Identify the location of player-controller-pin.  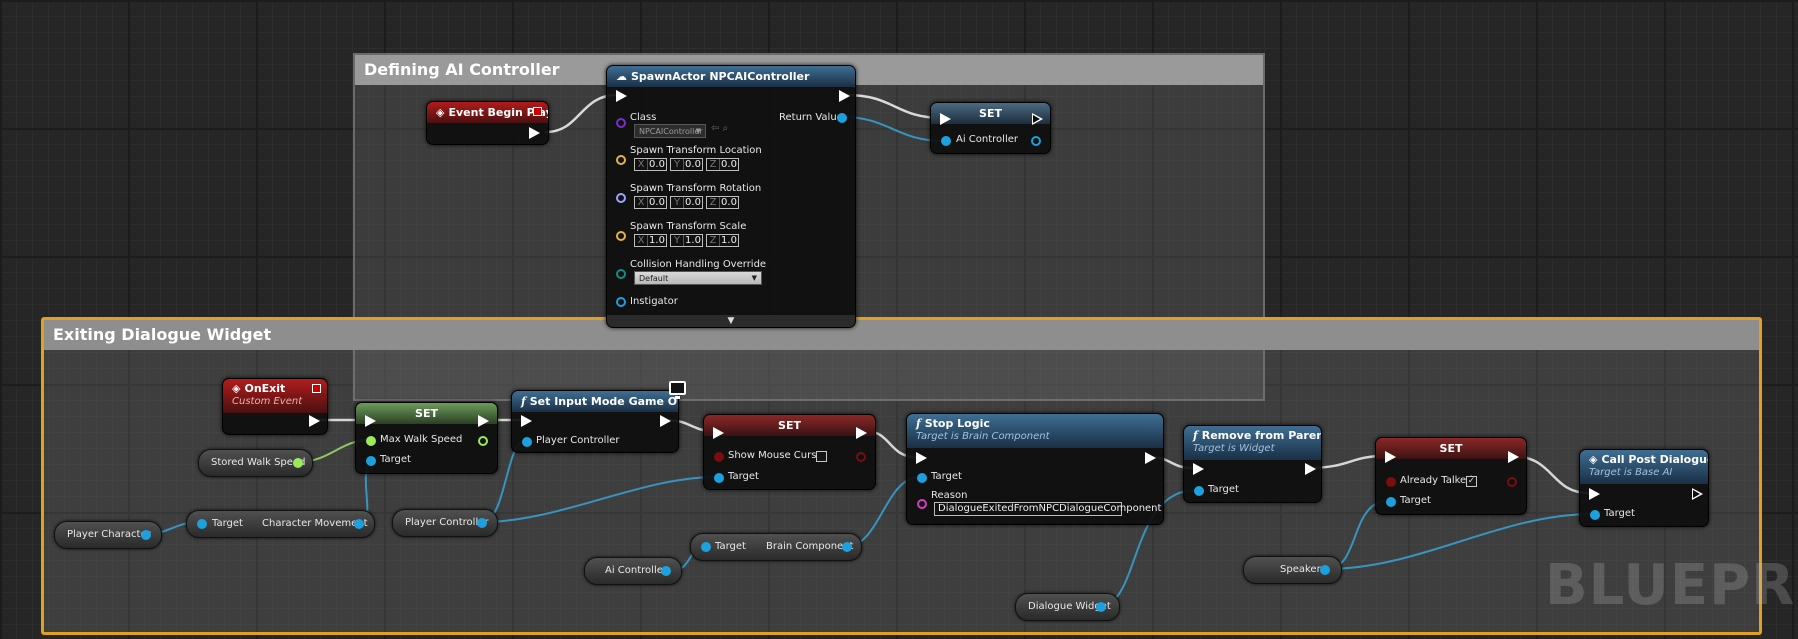
(527, 442).